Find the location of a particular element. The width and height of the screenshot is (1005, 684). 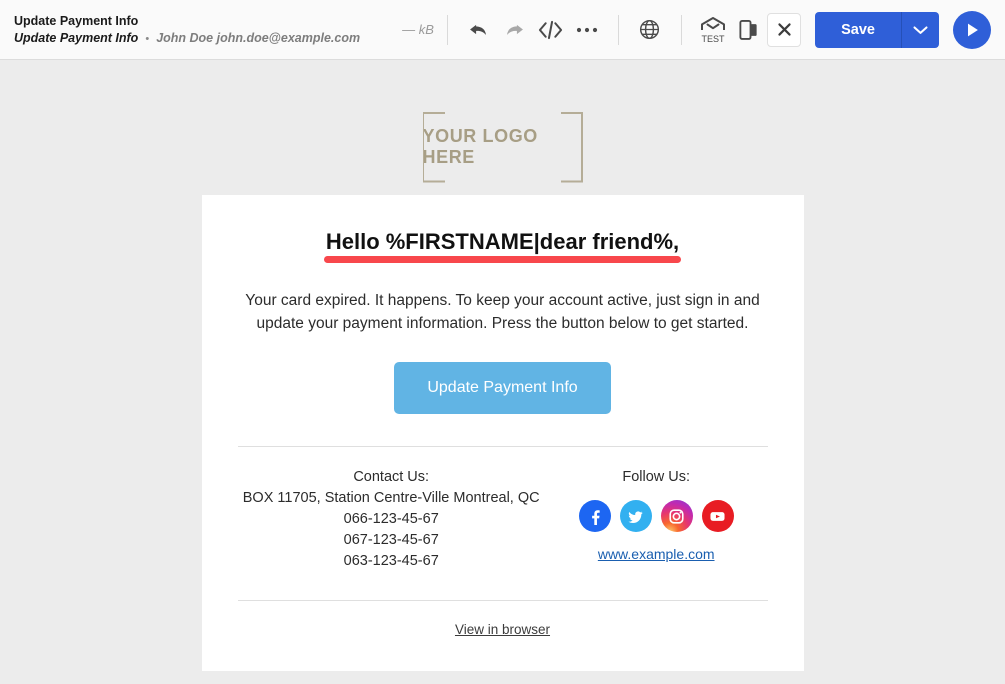

twitter-bird-glyph is located at coordinates (635, 516).